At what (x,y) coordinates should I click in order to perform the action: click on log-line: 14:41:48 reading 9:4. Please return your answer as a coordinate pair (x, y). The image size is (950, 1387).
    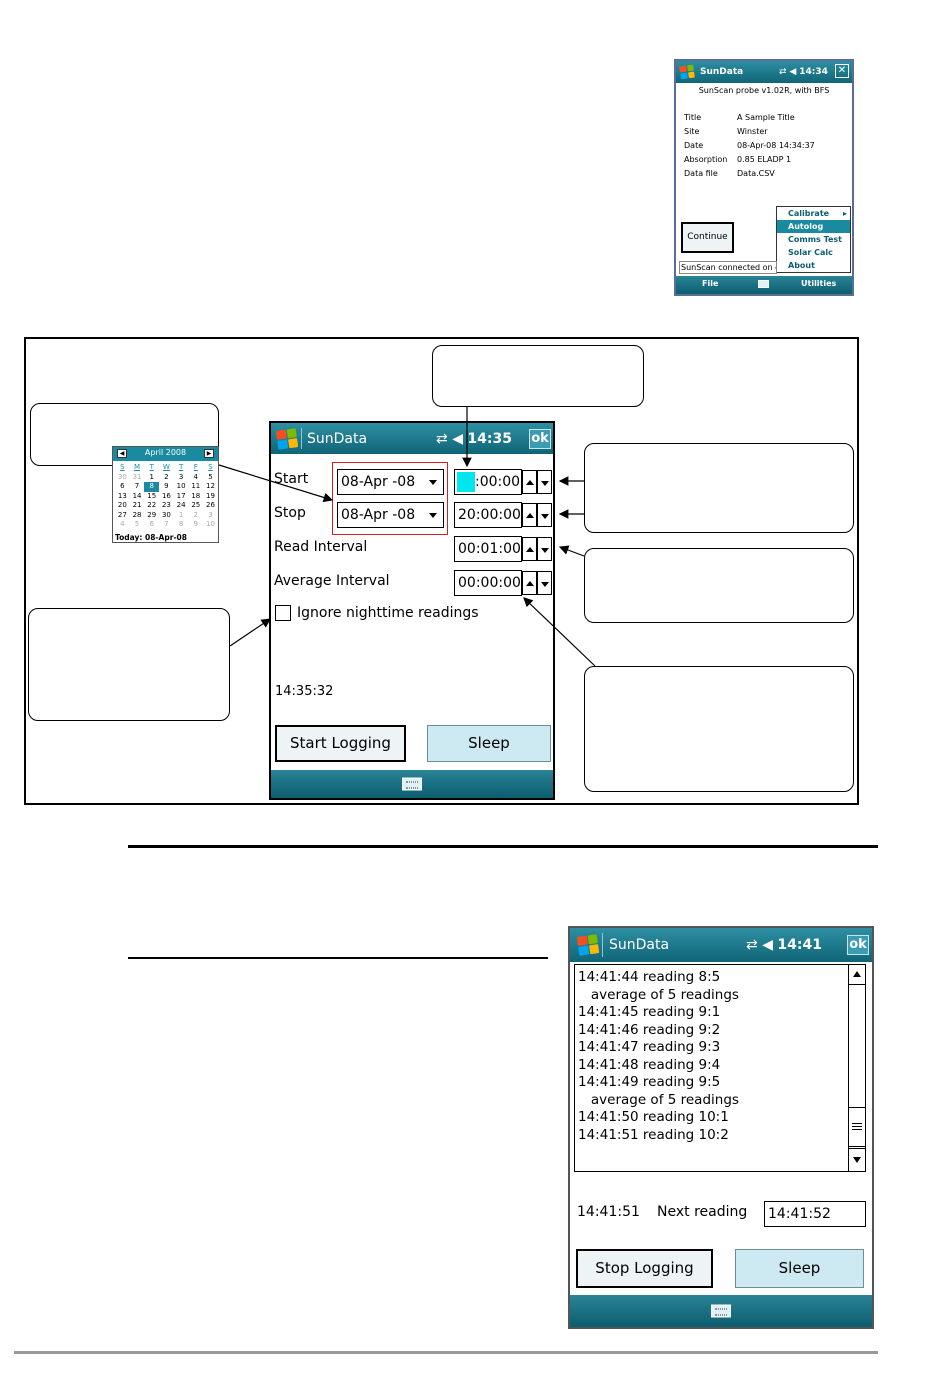
    Looking at the image, I should click on (649, 1064).